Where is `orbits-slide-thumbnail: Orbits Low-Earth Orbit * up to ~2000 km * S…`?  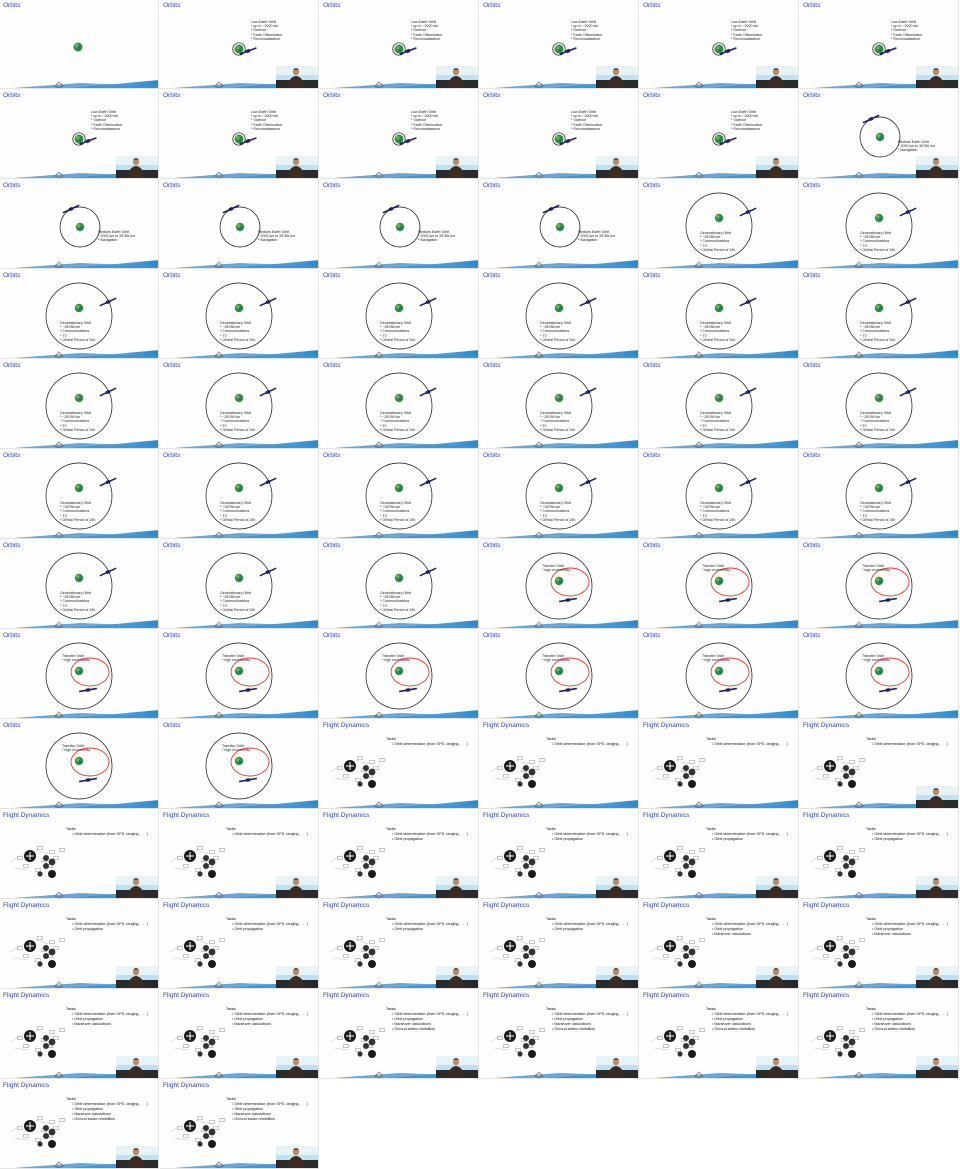 orbits-slide-thumbnail: Orbits Low-Earth Orbit * up to ~2000 km * S… is located at coordinates (719, 134).